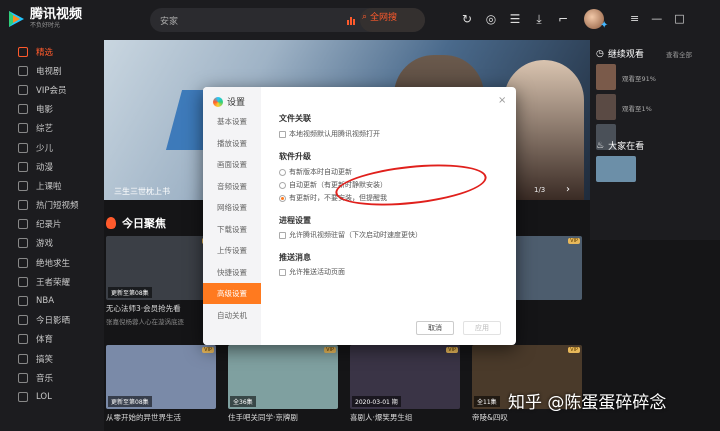  What do you see at coordinates (379, 17) in the screenshot?
I see `search-button-content: ⌕ 全网搜` at bounding box center [379, 17].